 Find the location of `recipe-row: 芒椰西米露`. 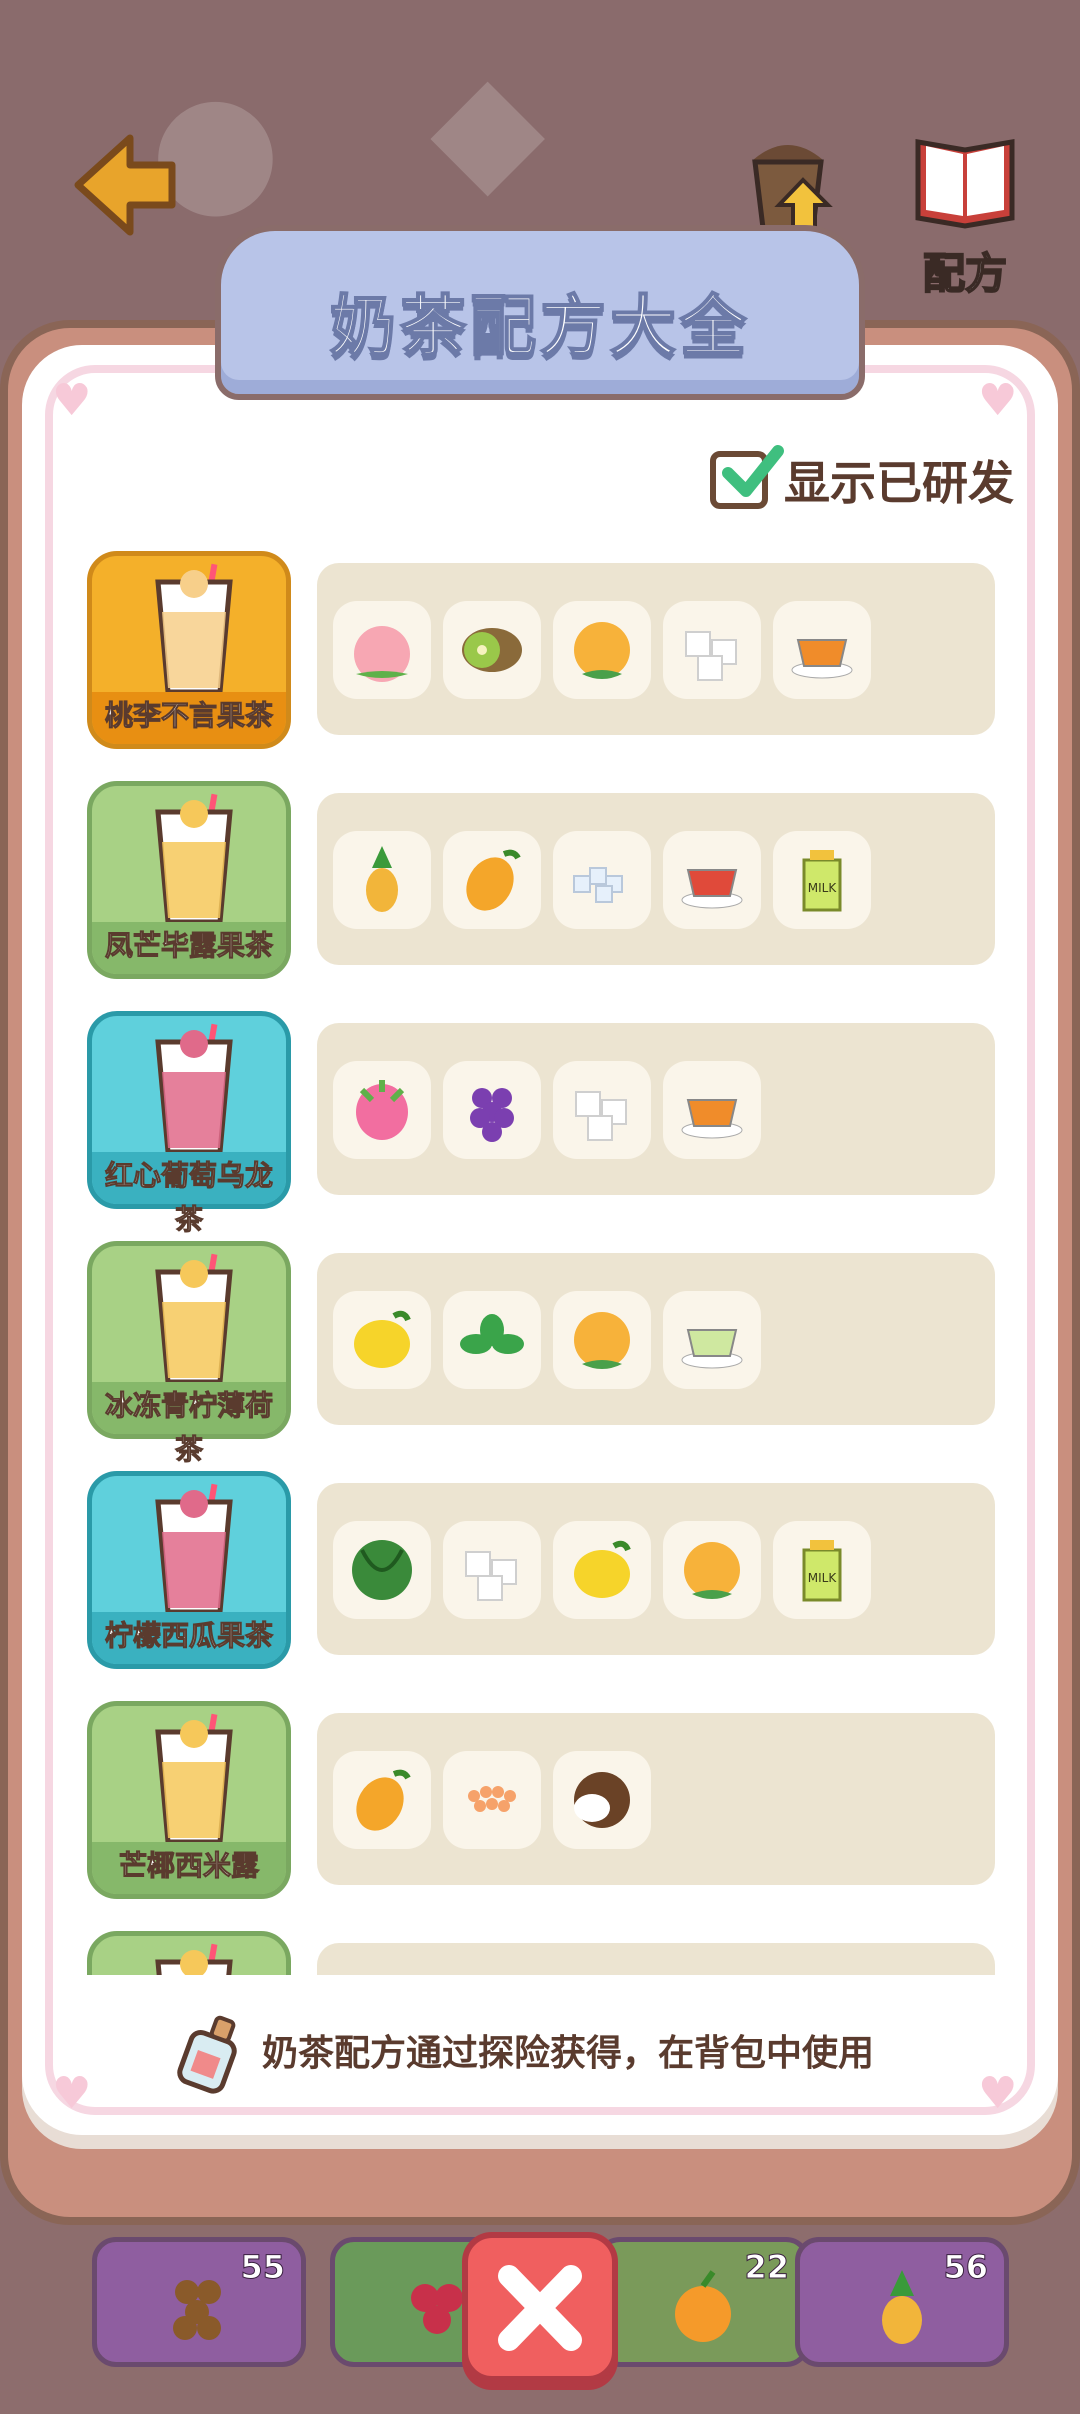

recipe-row: 芒椰西米露 is located at coordinates (545, 1797).